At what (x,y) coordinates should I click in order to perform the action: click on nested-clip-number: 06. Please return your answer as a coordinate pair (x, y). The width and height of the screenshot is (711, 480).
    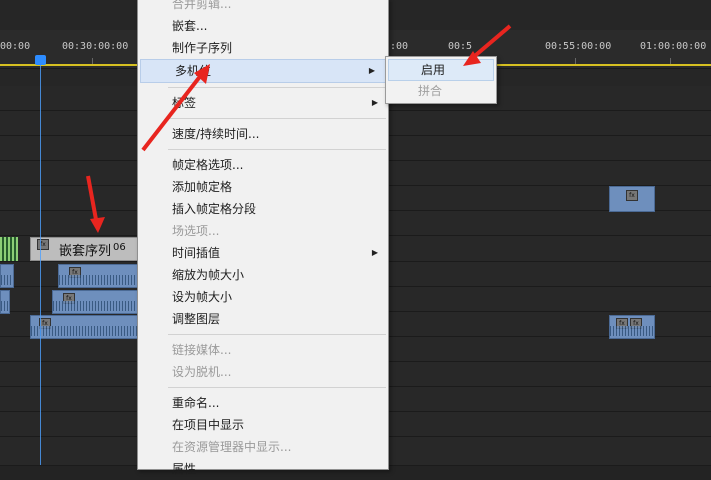
    Looking at the image, I should click on (119, 247).